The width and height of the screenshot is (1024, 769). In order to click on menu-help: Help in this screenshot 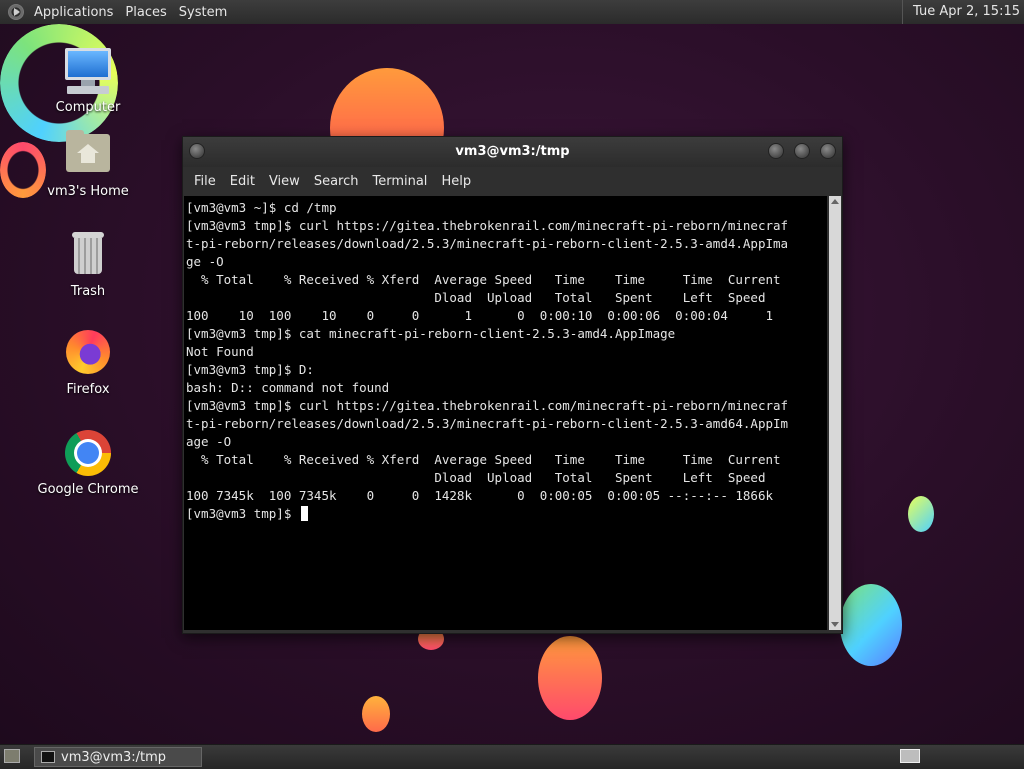, I will do `click(456, 181)`.